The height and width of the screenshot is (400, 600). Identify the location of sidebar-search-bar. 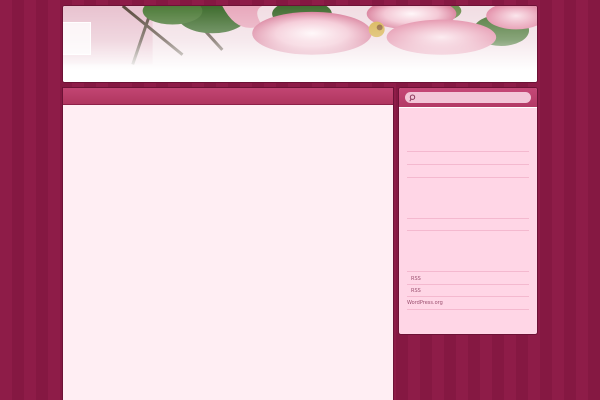
(468, 98).